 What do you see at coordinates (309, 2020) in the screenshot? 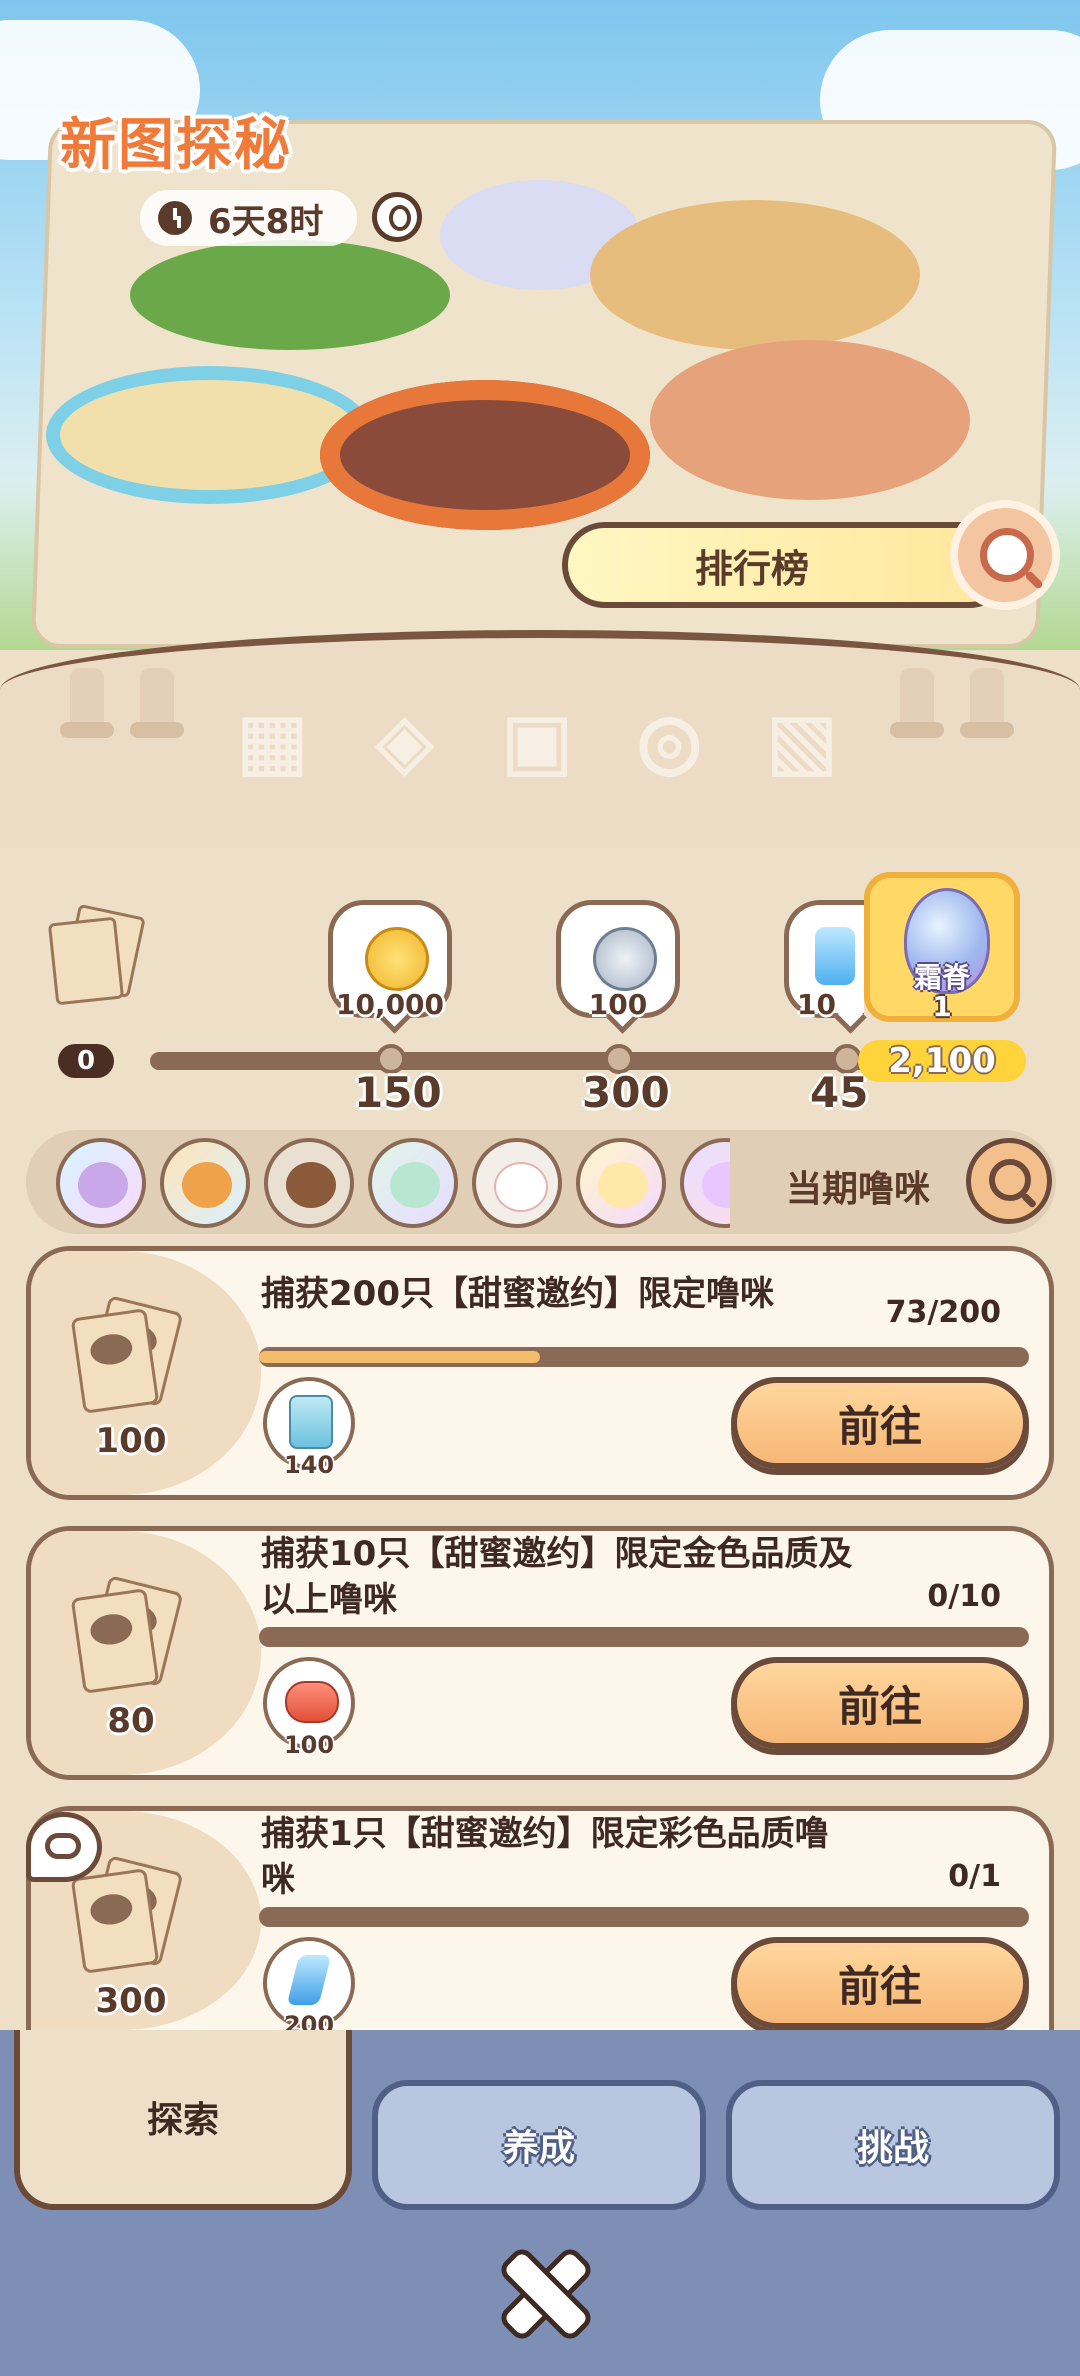
I see `task-reward-amount: 200` at bounding box center [309, 2020].